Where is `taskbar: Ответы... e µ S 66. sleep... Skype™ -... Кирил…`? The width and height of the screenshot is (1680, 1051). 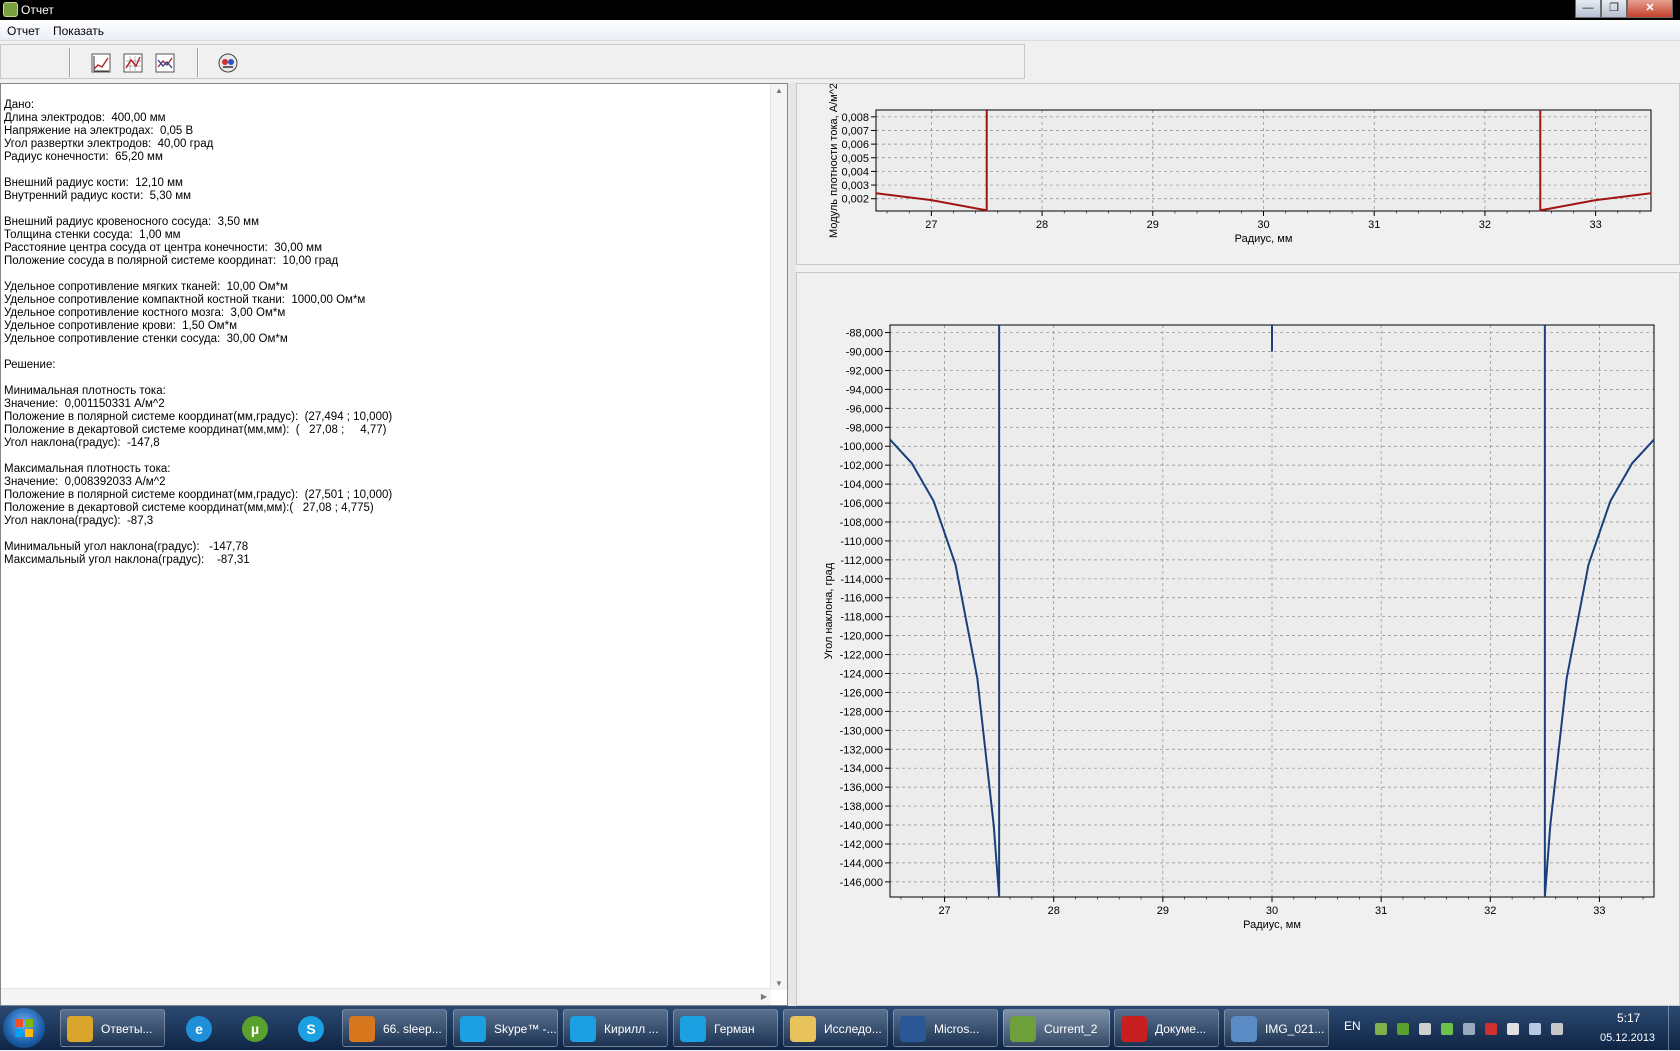 taskbar: Ответы... e µ S 66. sleep... Skype™ -... Кирил… is located at coordinates (840, 1028).